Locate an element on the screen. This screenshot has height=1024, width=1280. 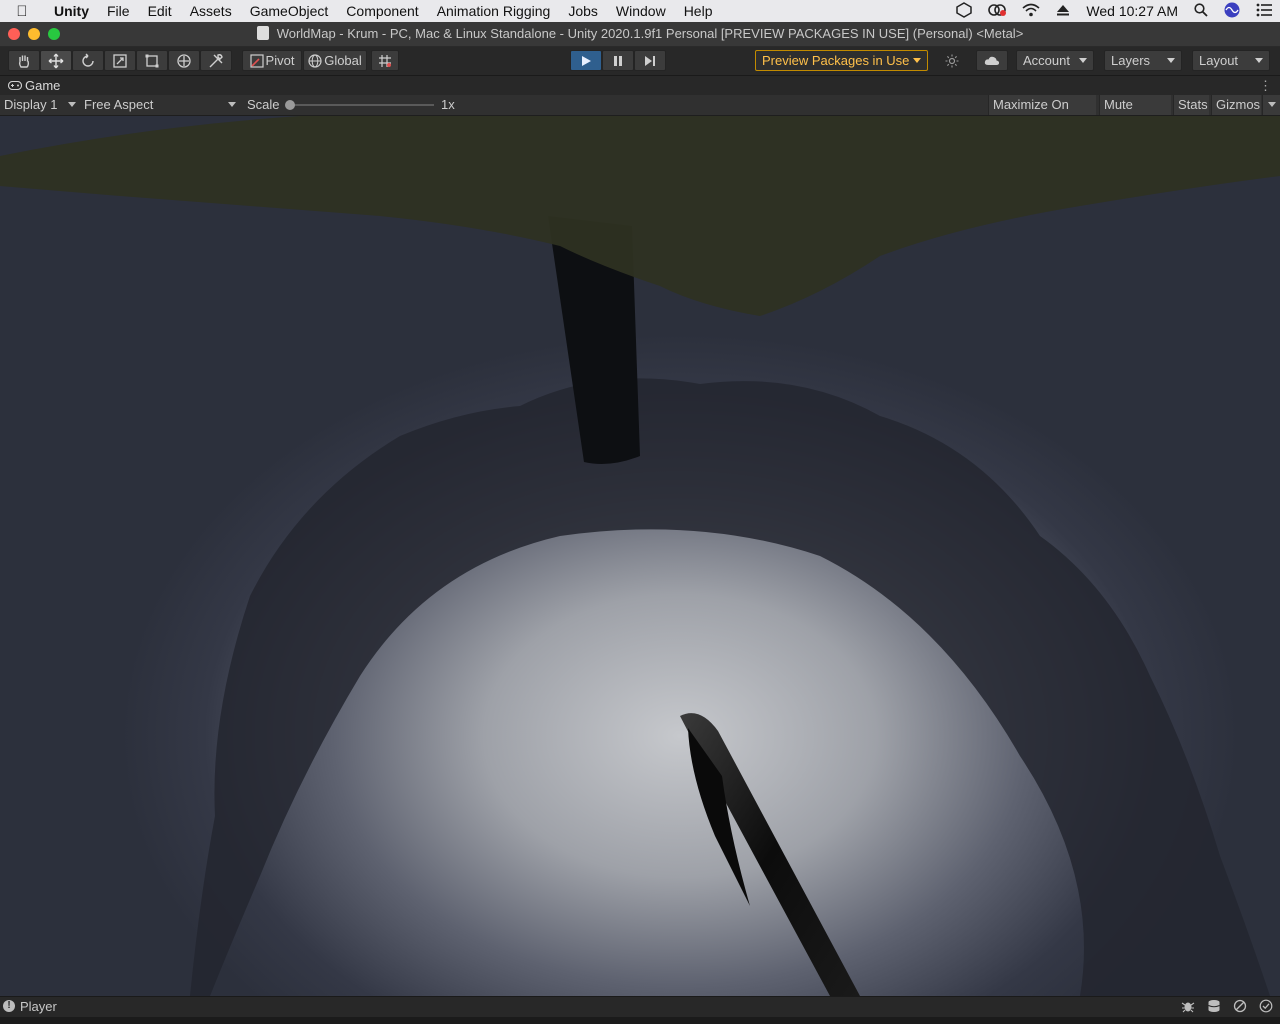
menu-help: Help is located at coordinates (698, 11).